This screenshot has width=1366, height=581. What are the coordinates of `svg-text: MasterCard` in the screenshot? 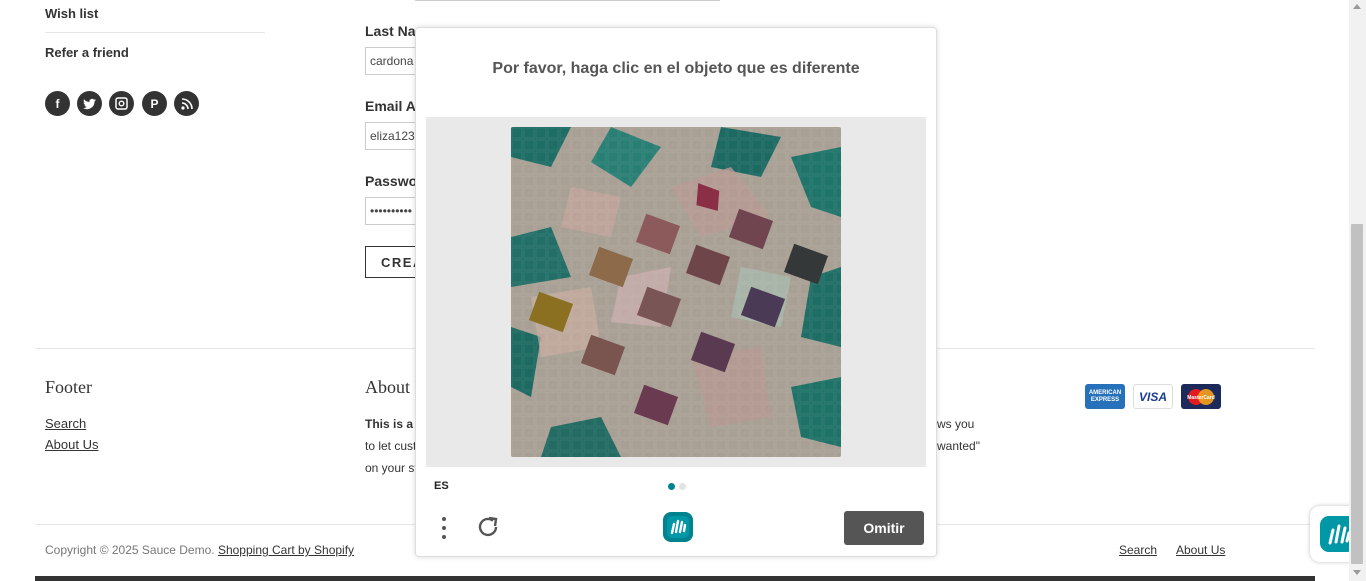 It's located at (1201, 398).